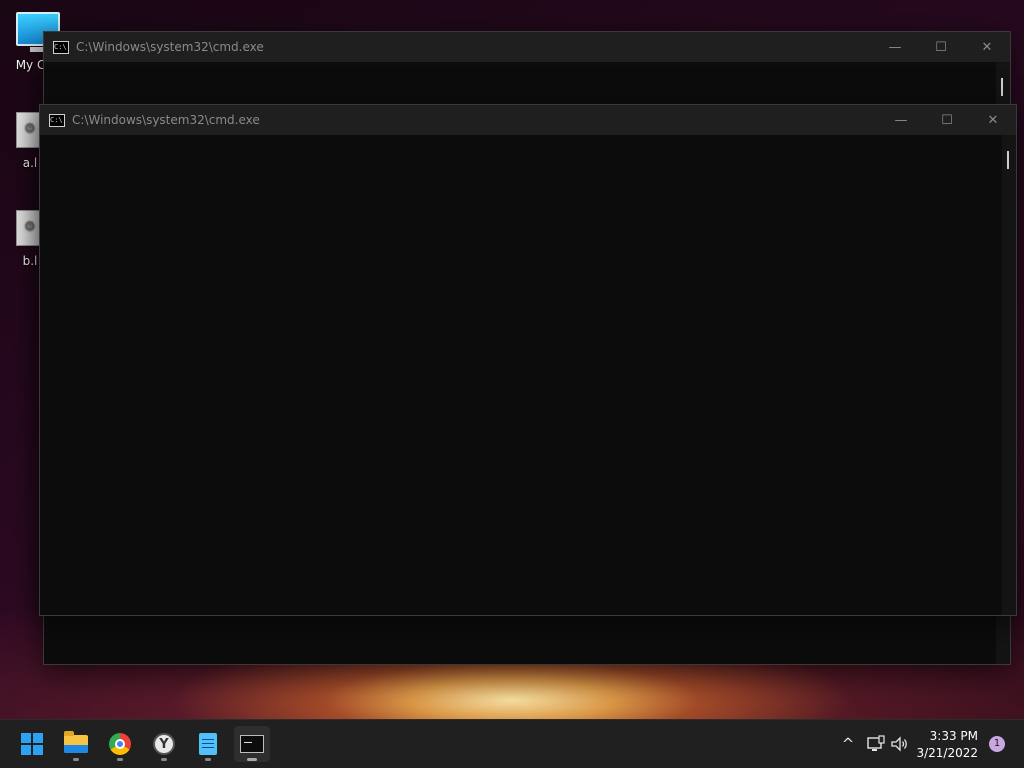  I want to click on folder-icon, so click(76, 742).